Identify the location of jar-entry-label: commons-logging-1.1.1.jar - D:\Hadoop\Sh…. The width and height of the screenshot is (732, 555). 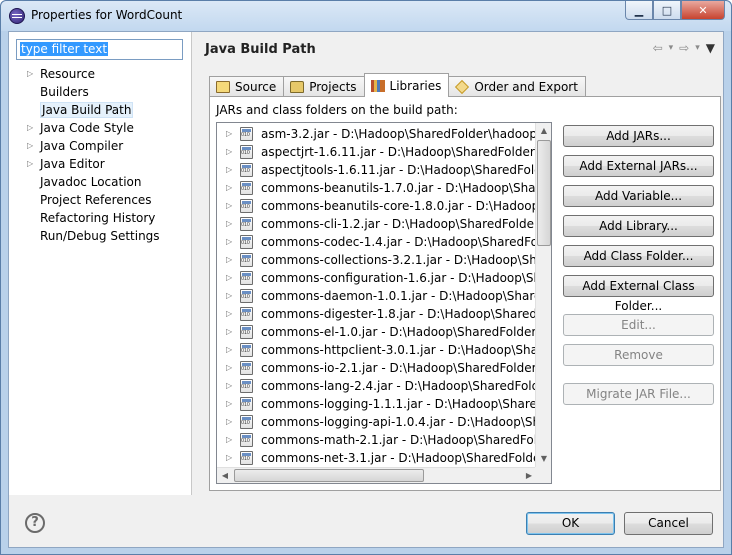
(399, 404).